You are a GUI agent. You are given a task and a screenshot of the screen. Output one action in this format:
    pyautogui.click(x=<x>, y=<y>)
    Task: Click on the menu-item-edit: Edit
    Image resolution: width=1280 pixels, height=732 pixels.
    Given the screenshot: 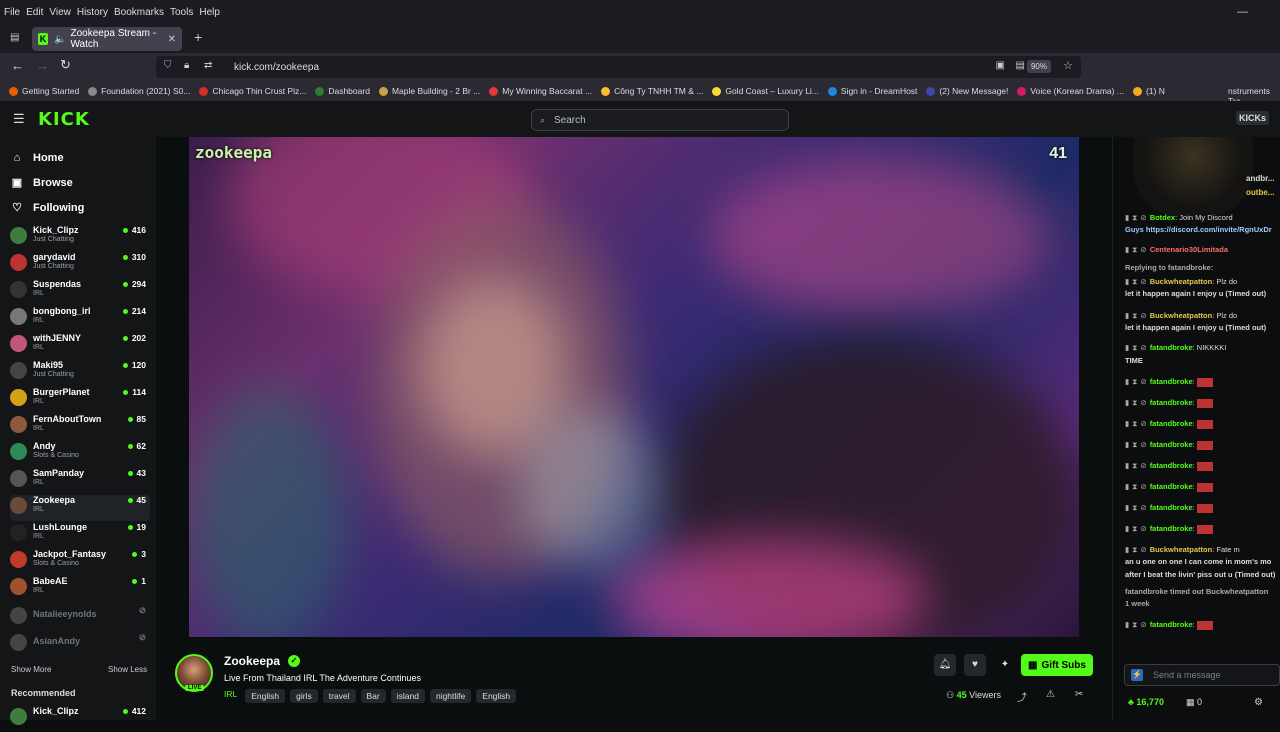 What is the action you would take?
    pyautogui.click(x=34, y=12)
    